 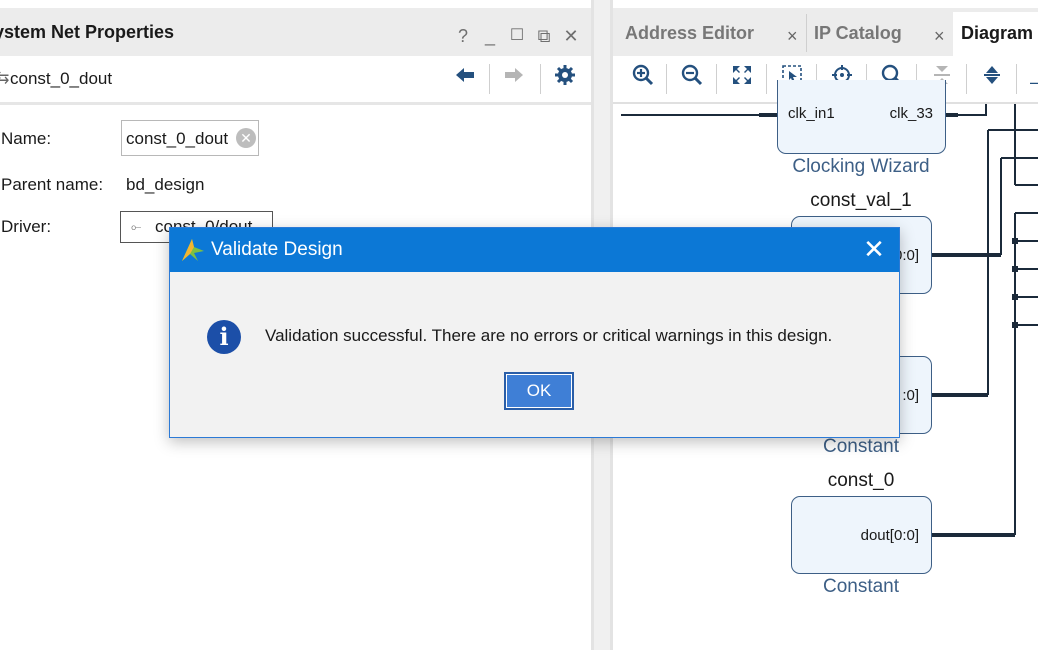 I want to click on tab-label: Diagram, so click(x=997, y=33).